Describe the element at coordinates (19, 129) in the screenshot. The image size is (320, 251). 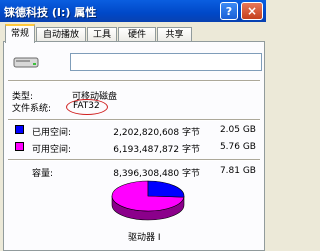
I see `used-space-swatch` at that location.